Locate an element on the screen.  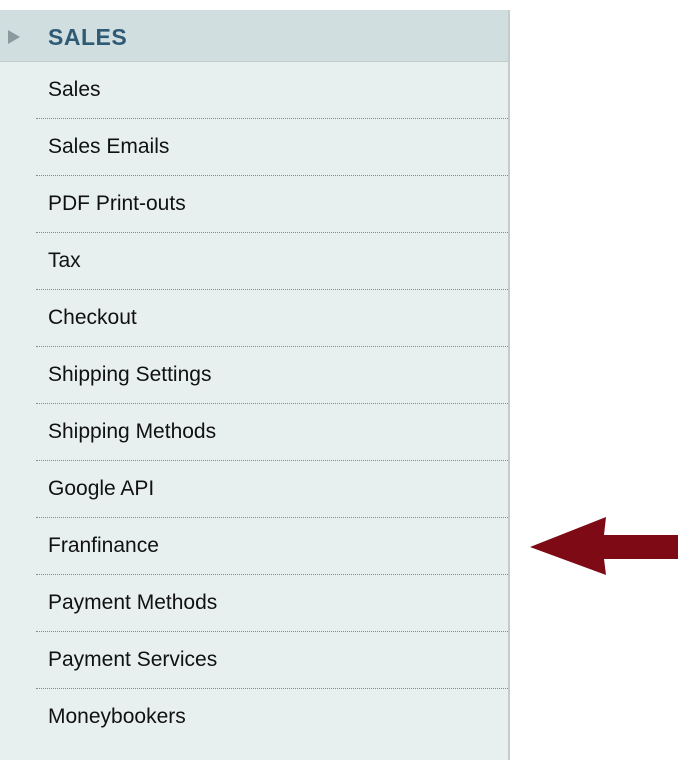
sidebar-item-pdf-print-outs: PDF Print-outs is located at coordinates (254, 204).